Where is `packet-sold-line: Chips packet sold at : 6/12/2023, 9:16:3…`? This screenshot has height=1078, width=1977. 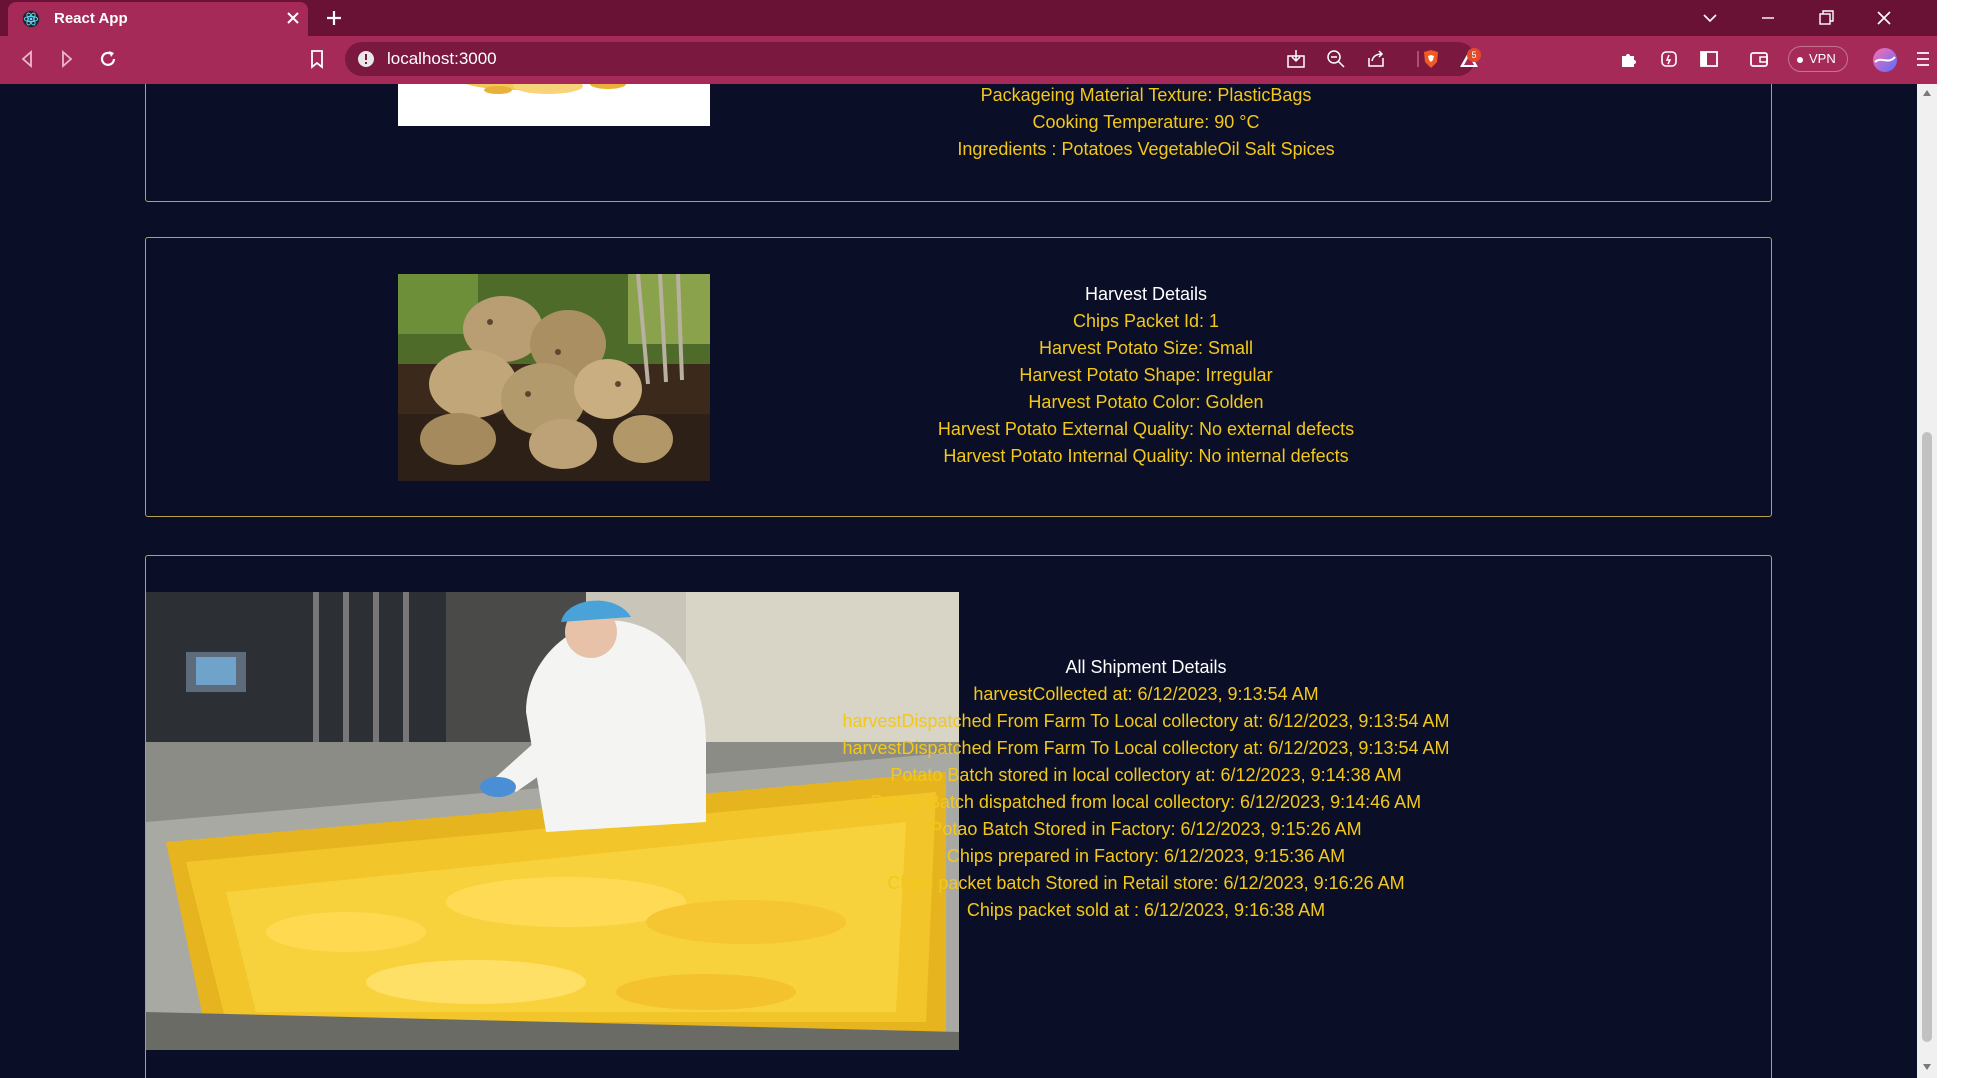 packet-sold-line: Chips packet sold at : 6/12/2023, 9:16:3… is located at coordinates (1146, 910).